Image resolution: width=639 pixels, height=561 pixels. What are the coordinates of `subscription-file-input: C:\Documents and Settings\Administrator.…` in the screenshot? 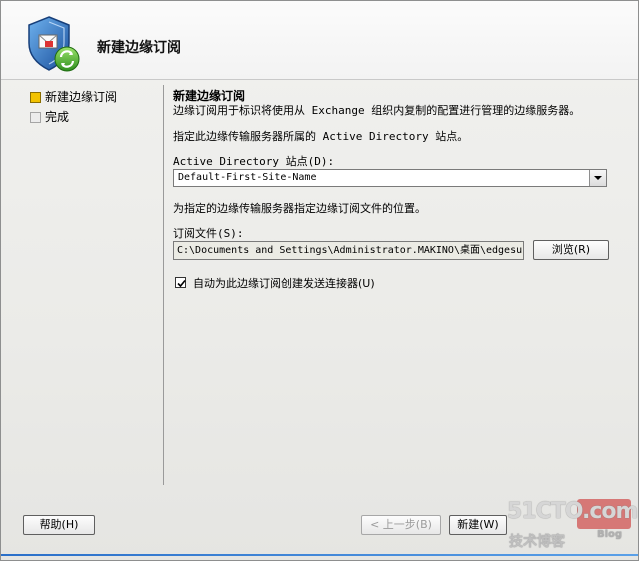 It's located at (348, 250).